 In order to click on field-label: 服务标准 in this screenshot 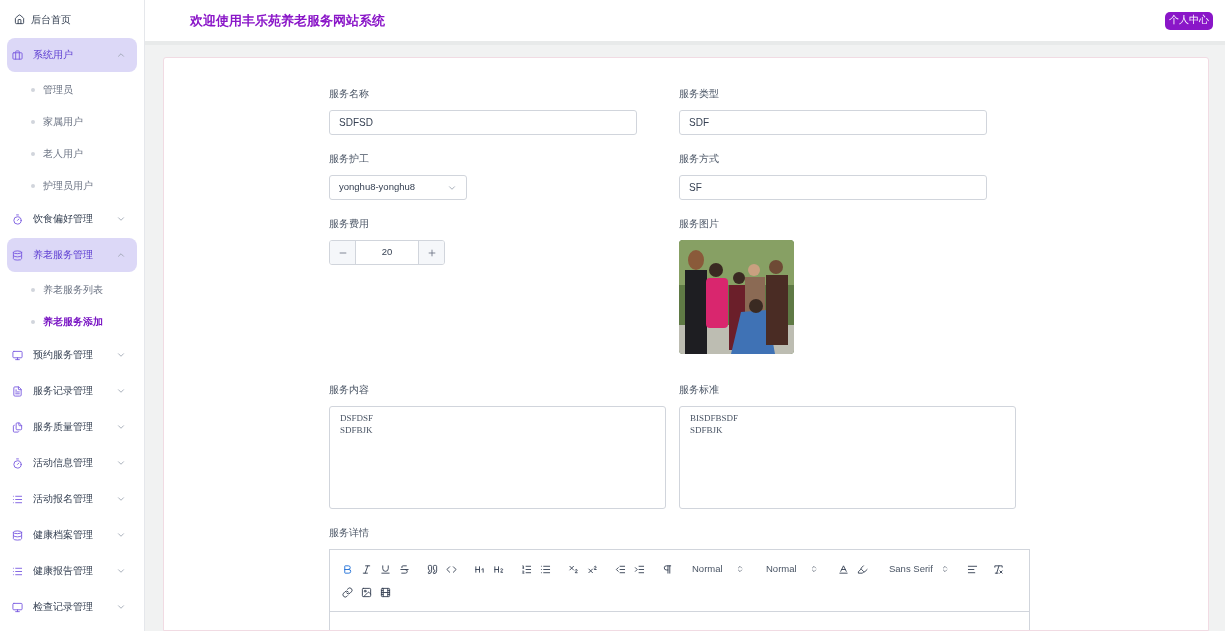, I will do `click(699, 390)`.